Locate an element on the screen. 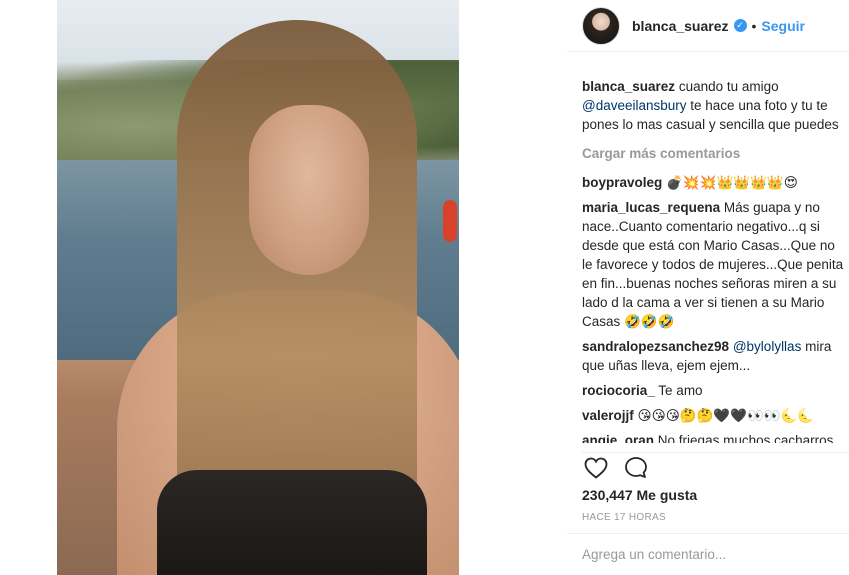 Image resolution: width=849 pixels, height=575 pixels. comment-item: boypravoleg 💣💥💥👑👑👑👑😍 is located at coordinates (715, 182).